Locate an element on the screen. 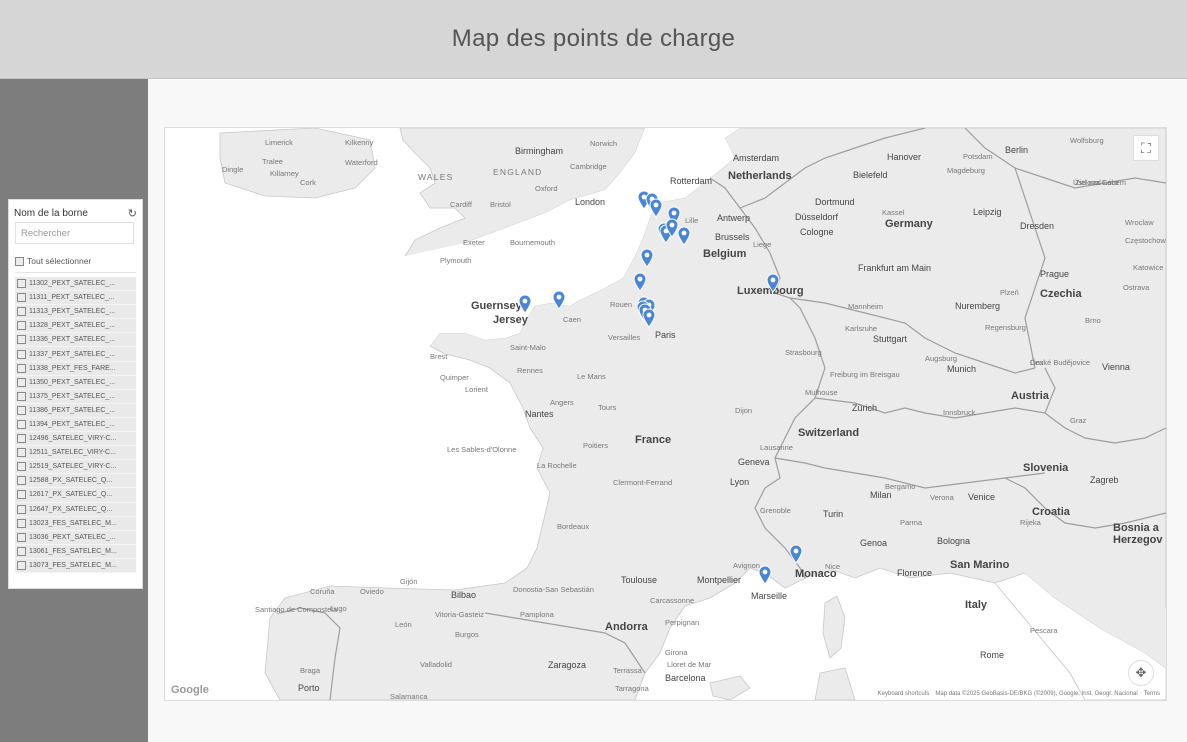 This screenshot has width=1187, height=742. country-label: San Marino is located at coordinates (980, 565).